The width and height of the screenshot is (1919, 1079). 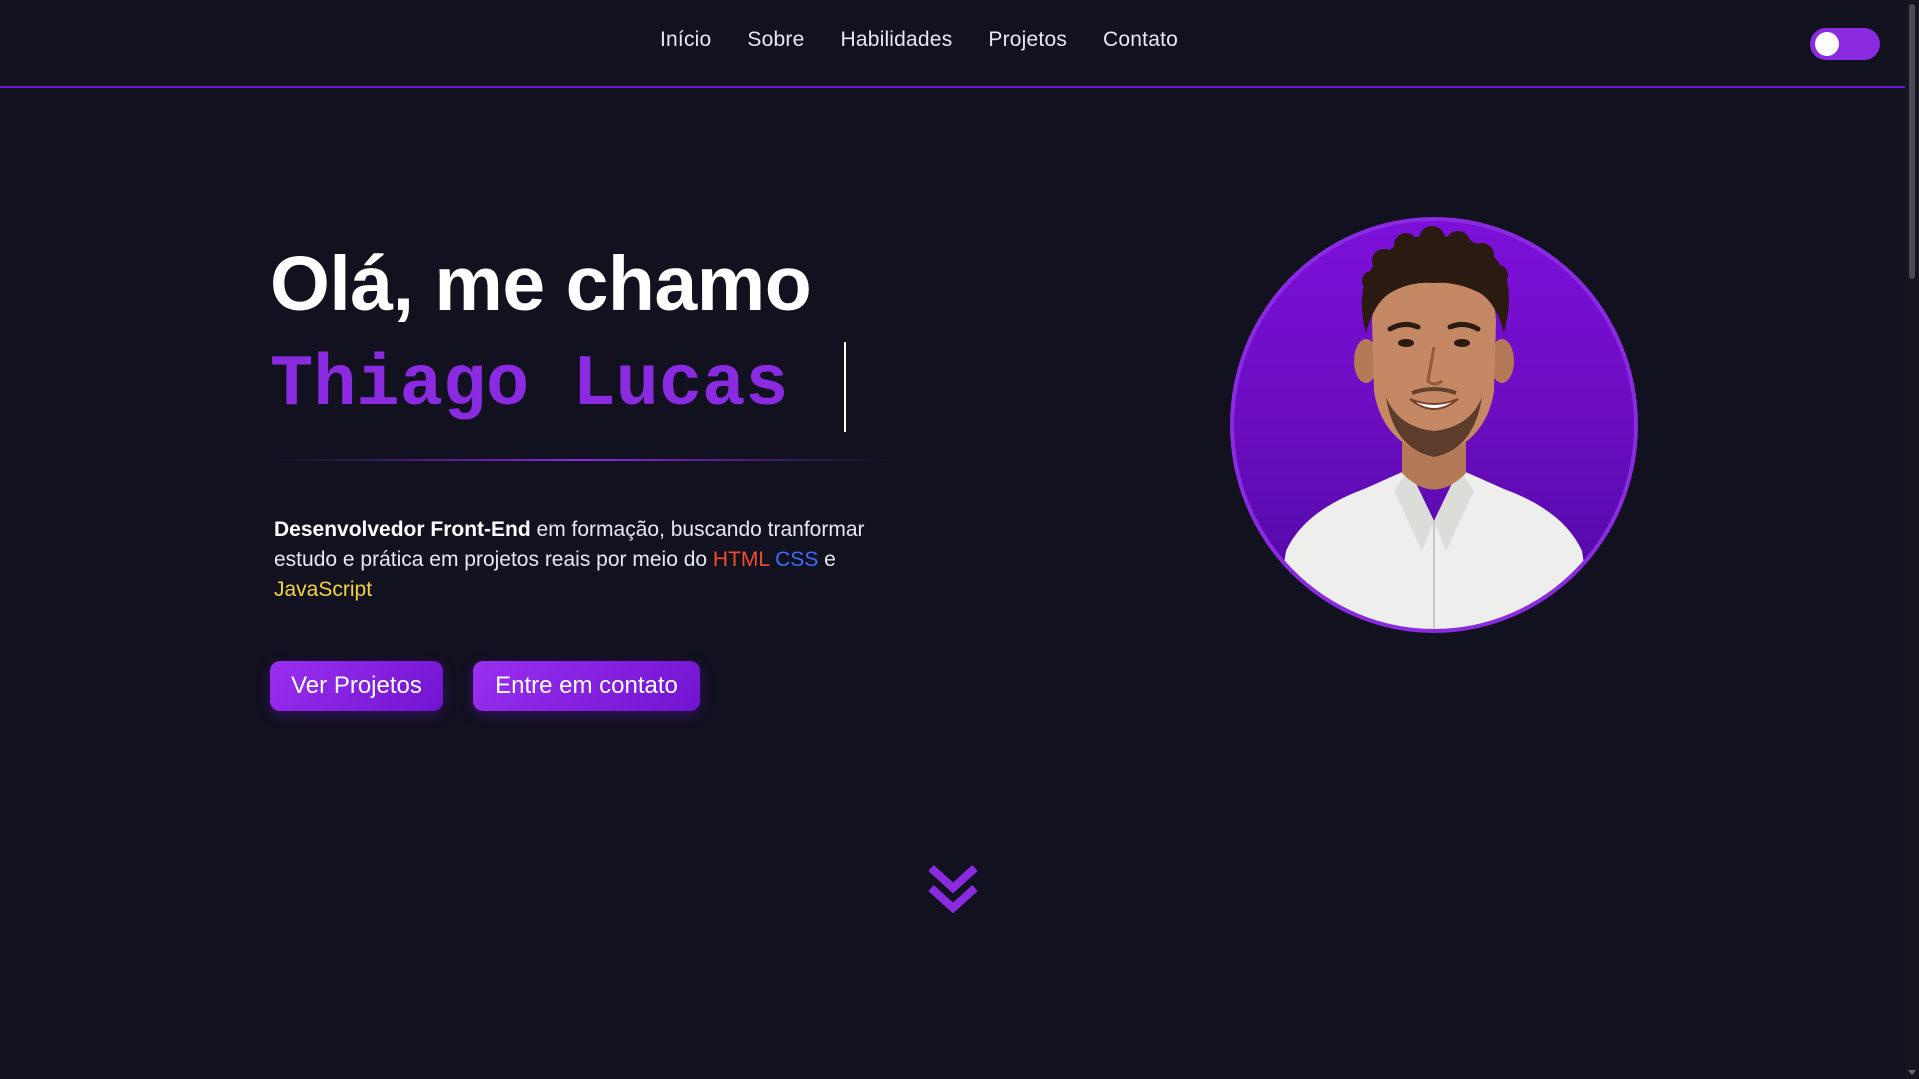 What do you see at coordinates (1912, 1072) in the screenshot?
I see `scrollbar-arrow-down-icon` at bounding box center [1912, 1072].